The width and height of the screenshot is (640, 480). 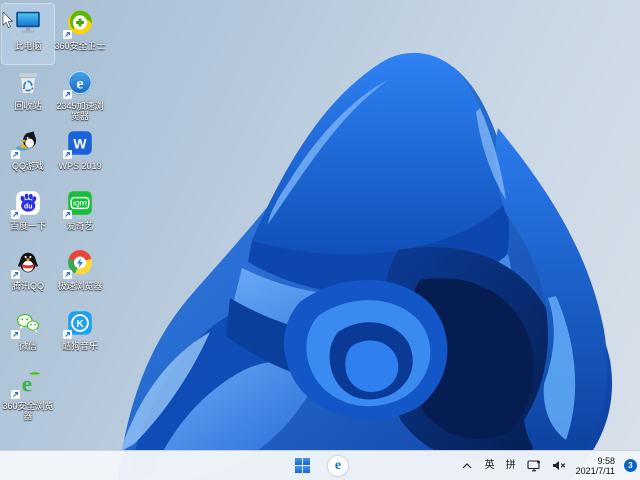 I want to click on browser-e-icon: e, so click(x=338, y=465).